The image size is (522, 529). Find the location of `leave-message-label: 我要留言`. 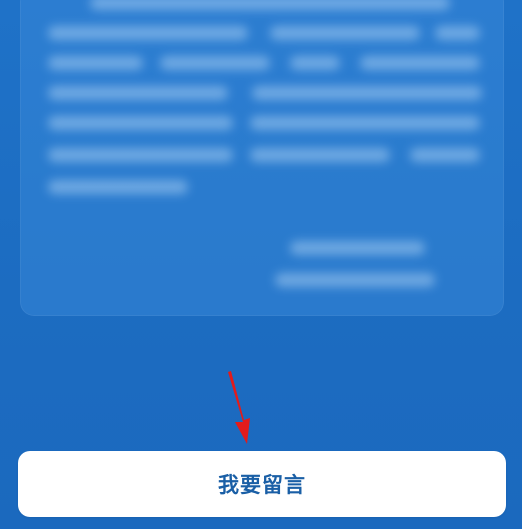

leave-message-label: 我要留言 is located at coordinates (262, 485).